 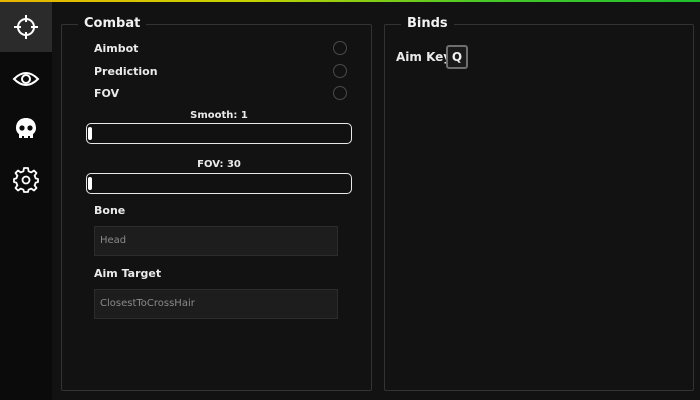 I want to click on bone-dropdown: Head, so click(x=216, y=241).